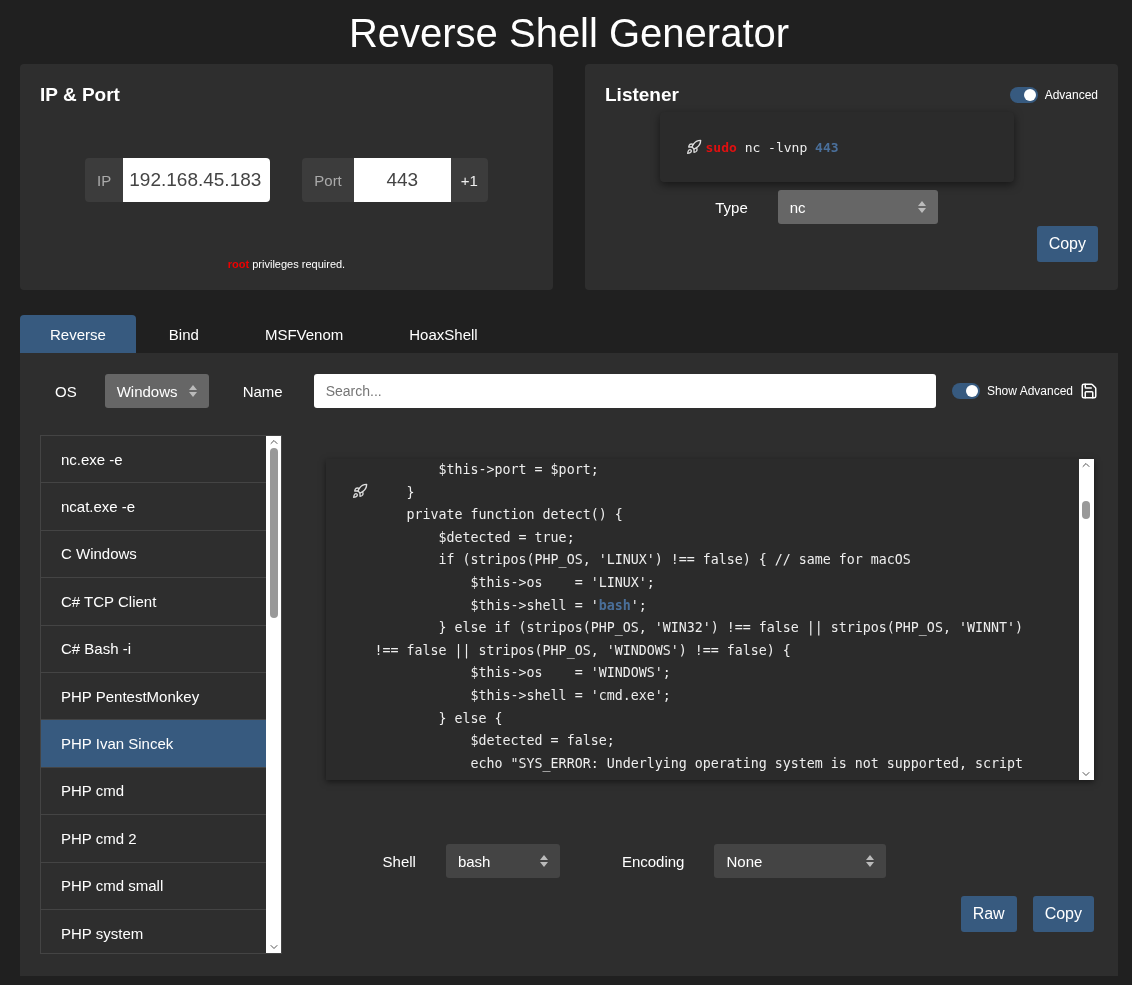 The height and width of the screenshot is (985, 1132). I want to click on tab: HoaxShell, so click(443, 334).